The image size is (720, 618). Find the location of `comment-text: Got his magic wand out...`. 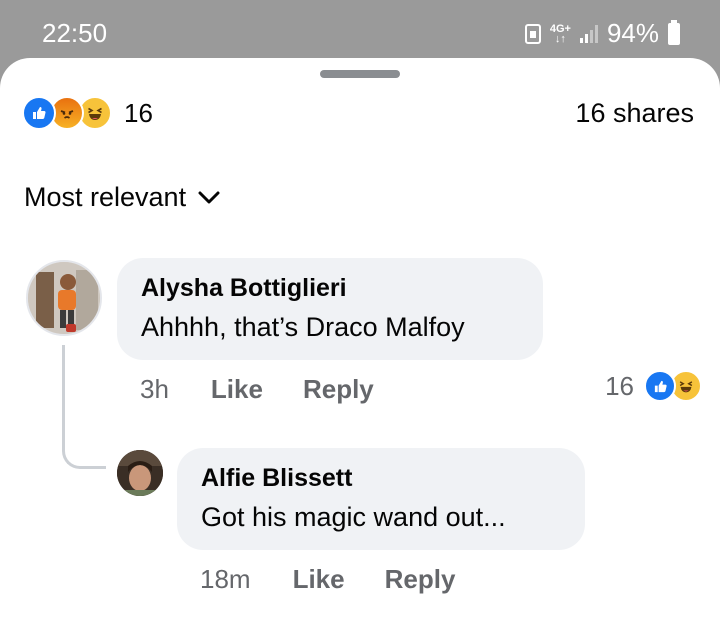

comment-text: Got his magic wand out... is located at coordinates (353, 517).